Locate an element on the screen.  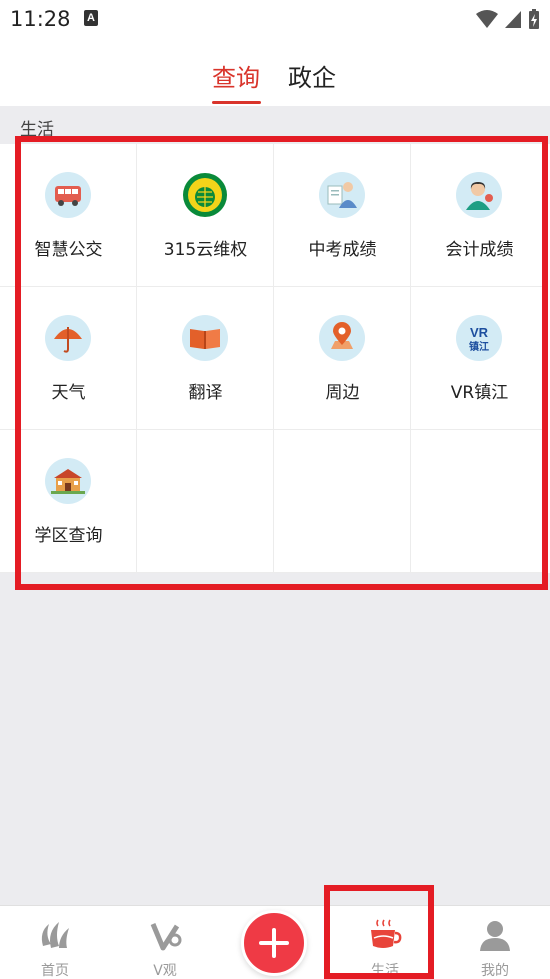
wifi-icon is located at coordinates (487, 19).